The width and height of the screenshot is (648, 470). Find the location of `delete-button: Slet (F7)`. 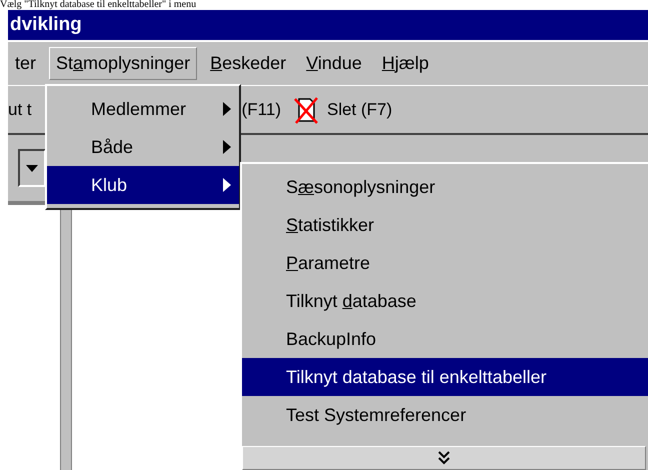

delete-button: Slet (F7) is located at coordinates (342, 110).